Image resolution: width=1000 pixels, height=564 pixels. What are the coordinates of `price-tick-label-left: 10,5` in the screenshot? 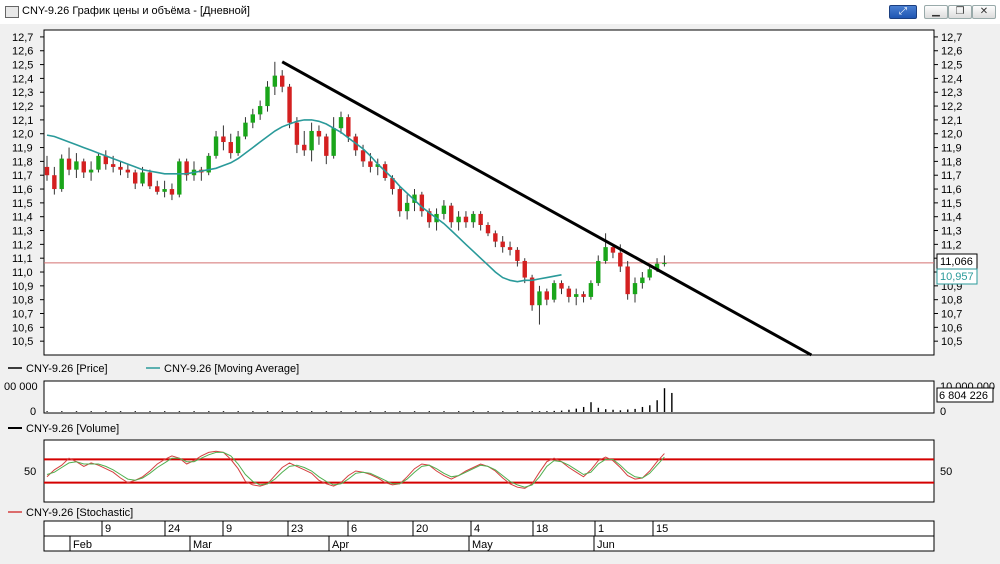 It's located at (22, 342).